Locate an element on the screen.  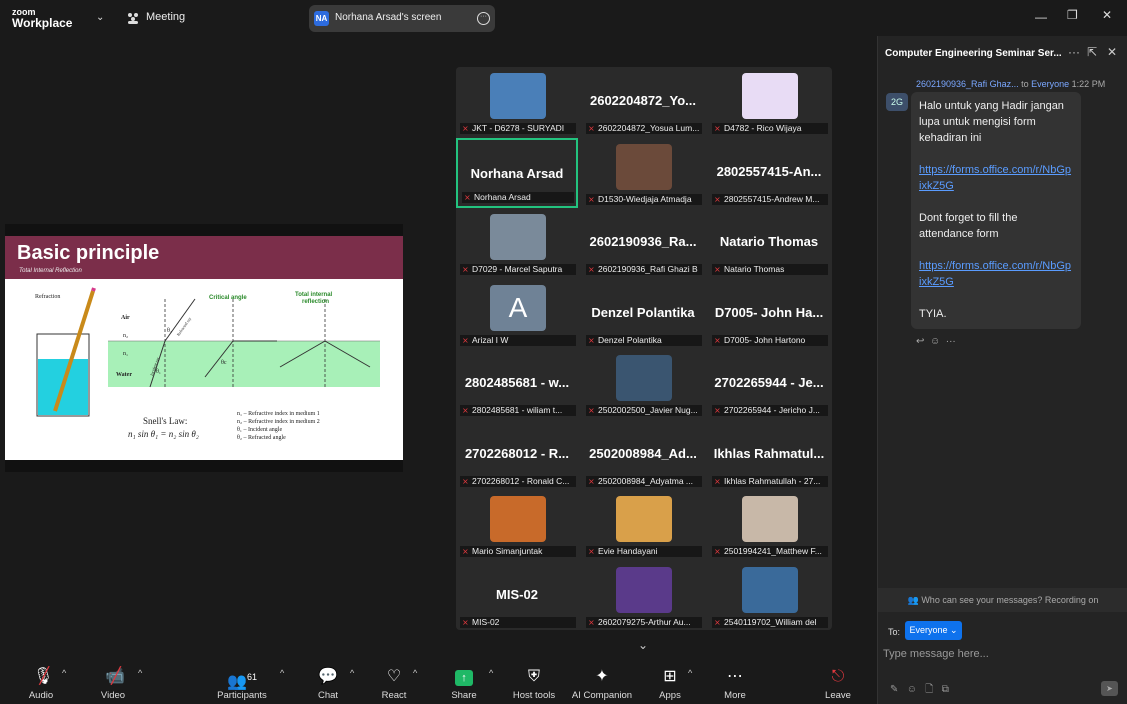
more-options-icon: ··· is located at coordinates (483, 18).